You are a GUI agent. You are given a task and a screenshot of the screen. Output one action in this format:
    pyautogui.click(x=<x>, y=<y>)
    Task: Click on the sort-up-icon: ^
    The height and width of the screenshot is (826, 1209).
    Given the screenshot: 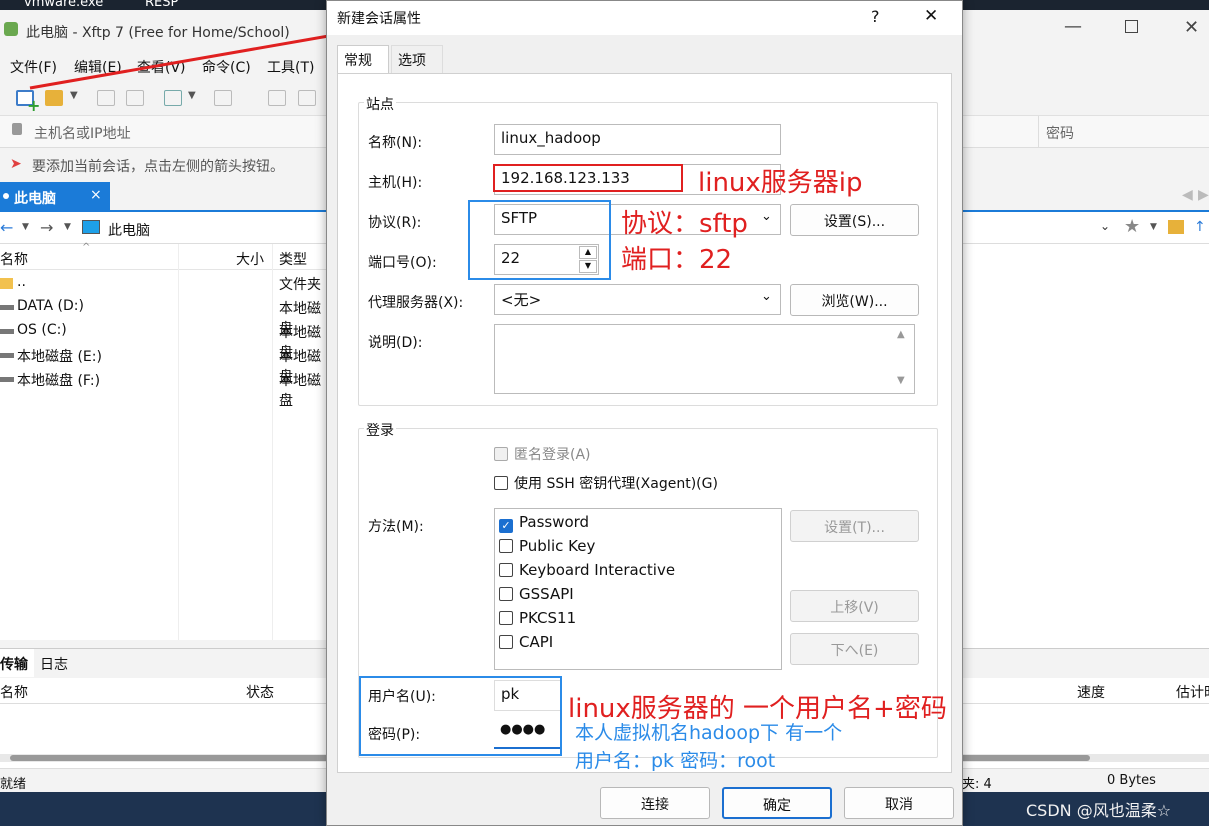 What is the action you would take?
    pyautogui.click(x=86, y=247)
    